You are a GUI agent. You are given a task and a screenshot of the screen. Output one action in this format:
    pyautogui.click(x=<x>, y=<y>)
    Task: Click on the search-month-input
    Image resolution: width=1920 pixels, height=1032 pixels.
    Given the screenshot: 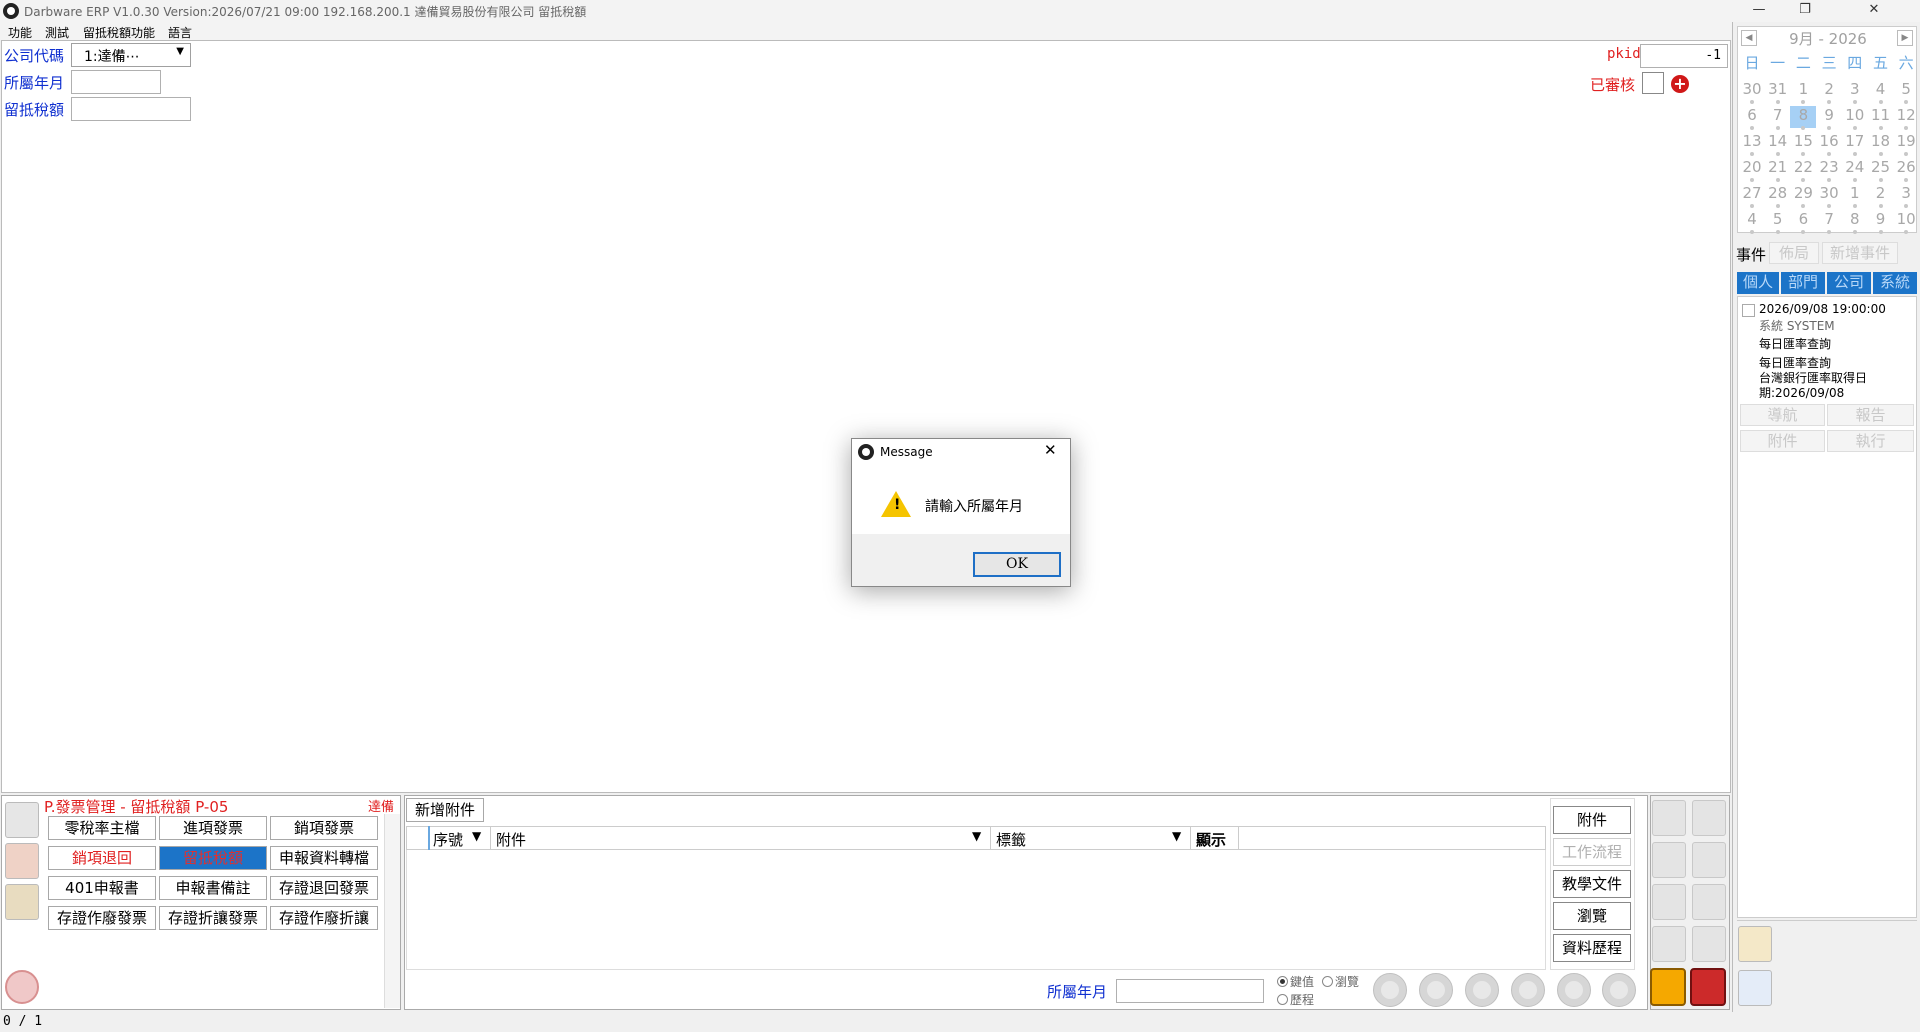 What is the action you would take?
    pyautogui.click(x=1190, y=991)
    